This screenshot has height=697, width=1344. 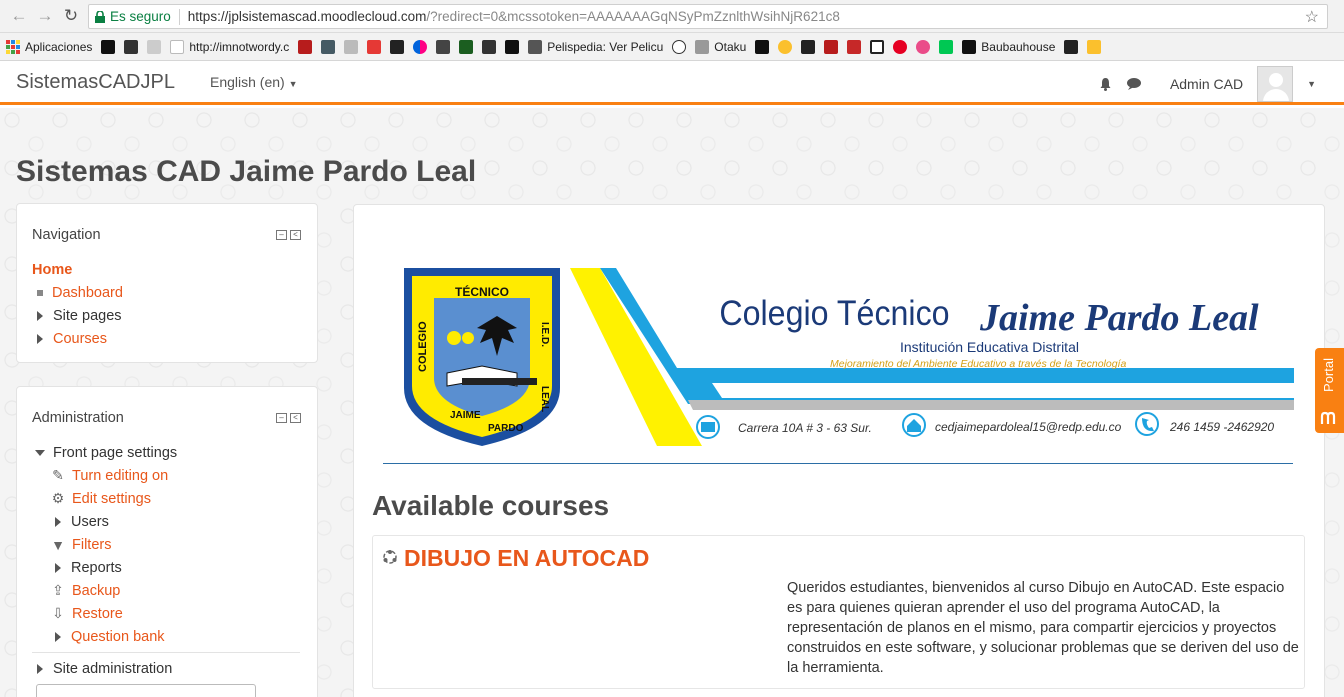 I want to click on chat-icon, so click(x=1134, y=84).